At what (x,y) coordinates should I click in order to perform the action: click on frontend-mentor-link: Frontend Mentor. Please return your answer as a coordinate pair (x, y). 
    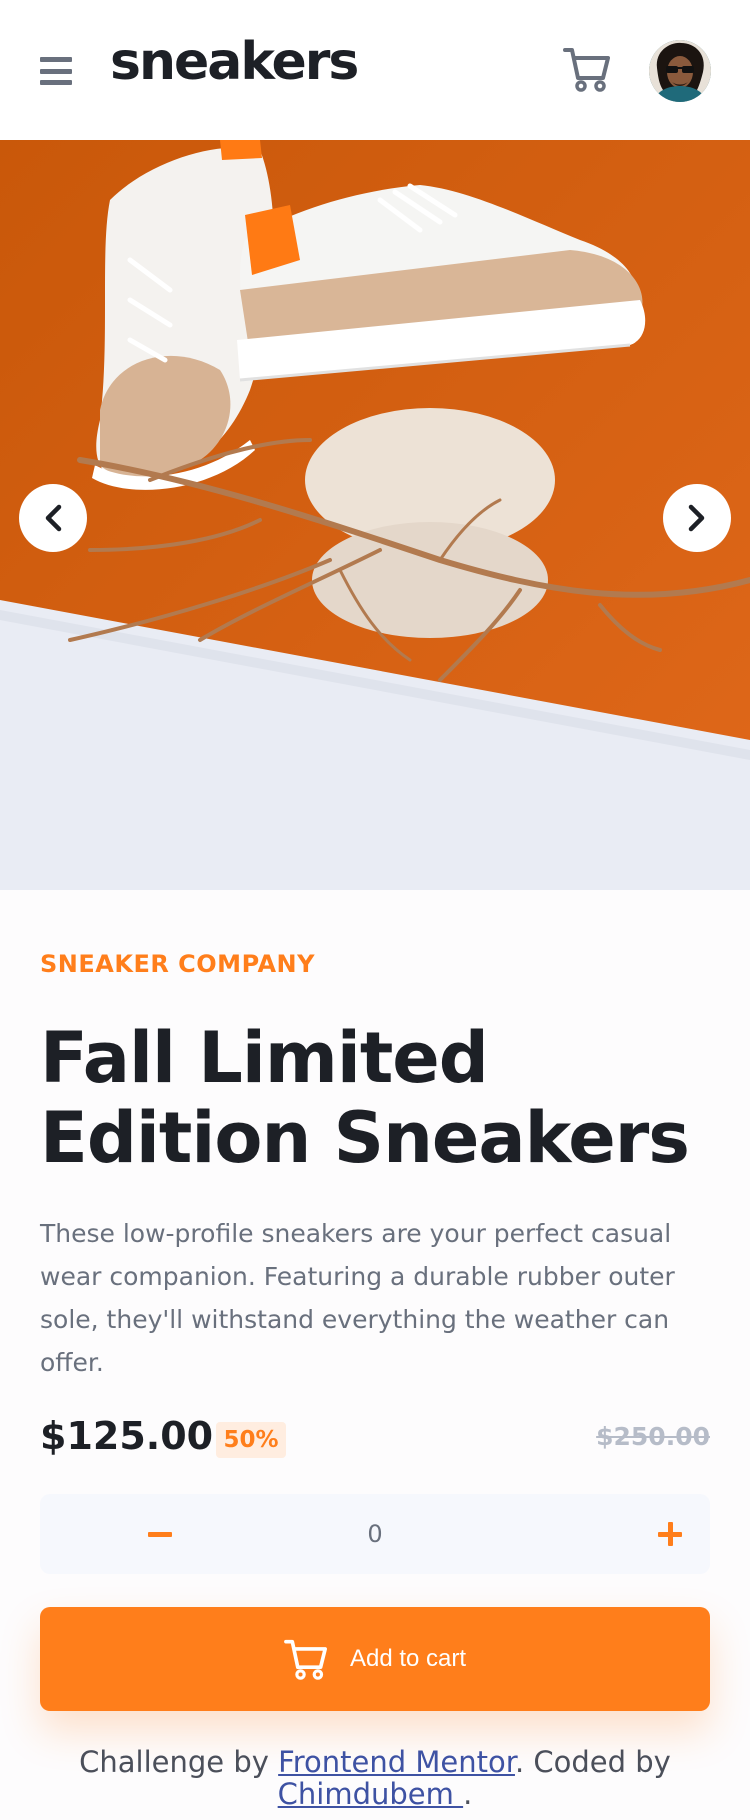
    Looking at the image, I should click on (396, 1762).